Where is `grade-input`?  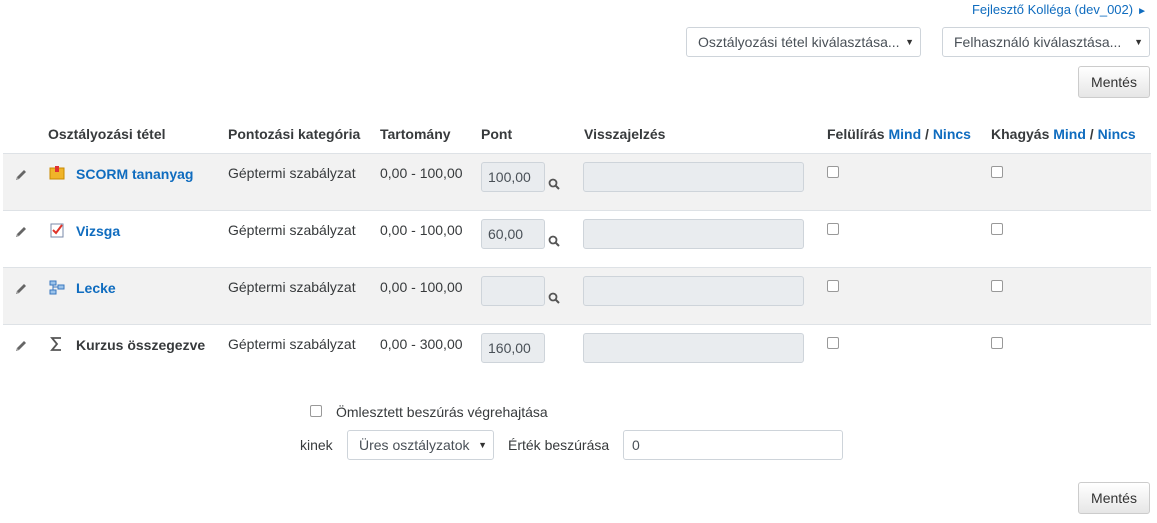
grade-input is located at coordinates (513, 291).